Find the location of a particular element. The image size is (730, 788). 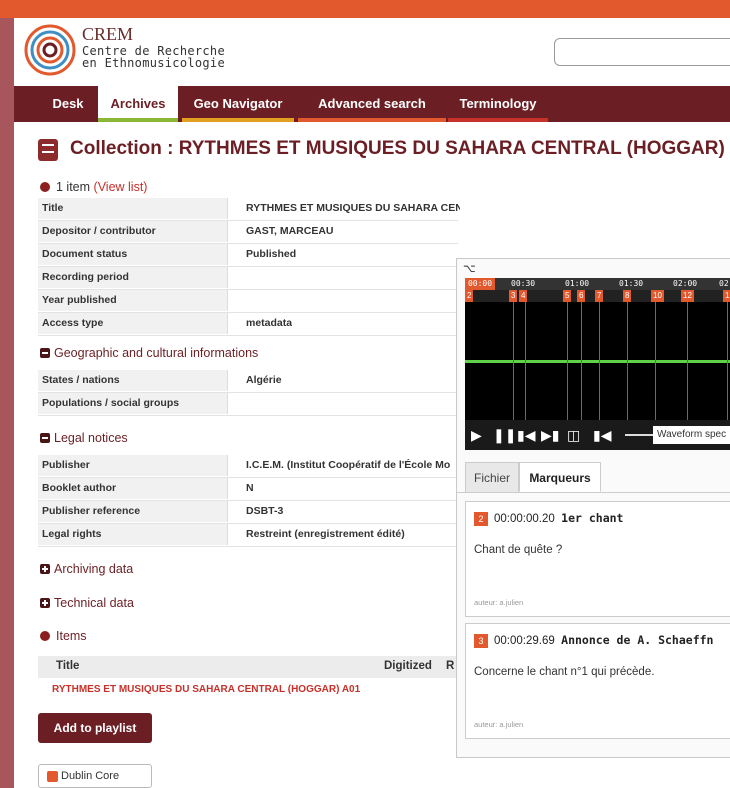

archiving-heading: Archiving data is located at coordinates (94, 569).